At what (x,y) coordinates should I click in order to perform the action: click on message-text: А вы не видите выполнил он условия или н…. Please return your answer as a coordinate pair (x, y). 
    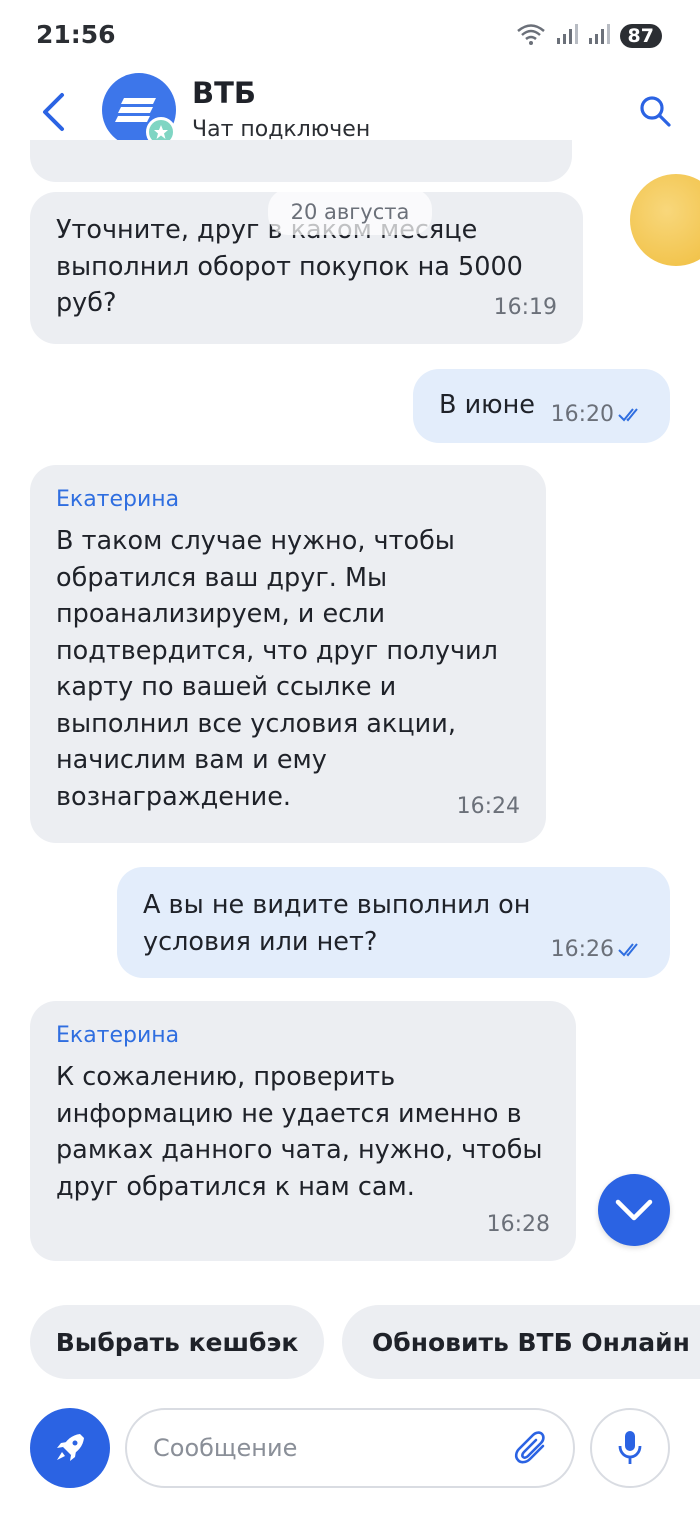
    Looking at the image, I should click on (337, 923).